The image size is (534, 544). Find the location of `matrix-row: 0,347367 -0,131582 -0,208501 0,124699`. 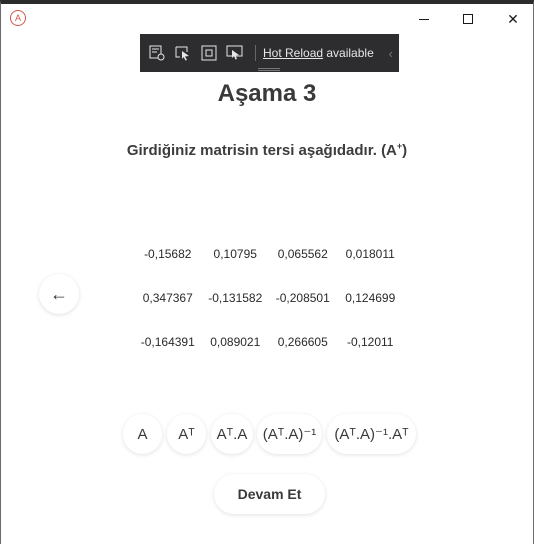

matrix-row: 0,347367 -0,131582 -0,208501 0,124699 is located at coordinates (269, 298).